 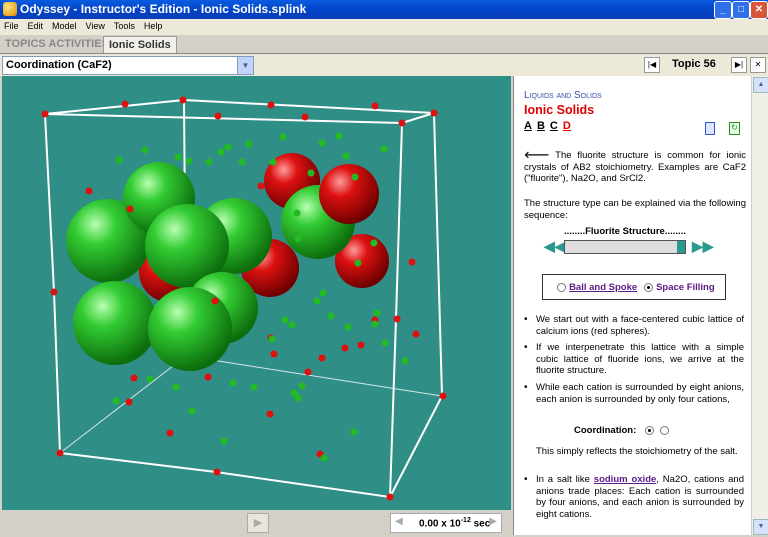 I want to click on menu-view: View, so click(x=96, y=25).